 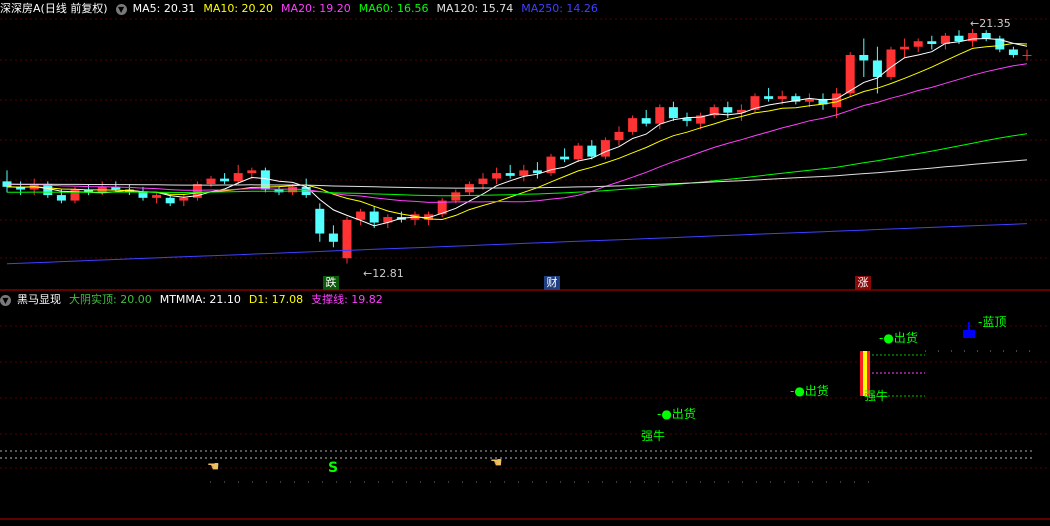 I want to click on dayinshiding-label: 大阴实顶: 20.00, so click(x=110, y=299).